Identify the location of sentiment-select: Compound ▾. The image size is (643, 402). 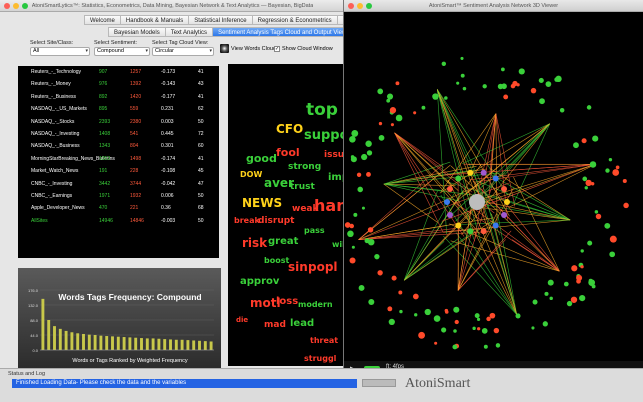
(122, 51).